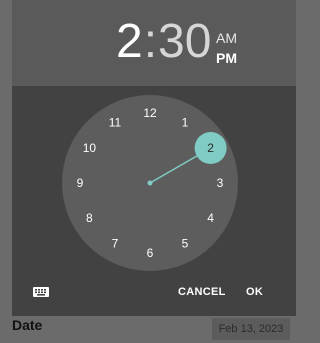 This screenshot has width=320, height=343. What do you see at coordinates (115, 244) in the screenshot?
I see `dial-hour-7: 7` at bounding box center [115, 244].